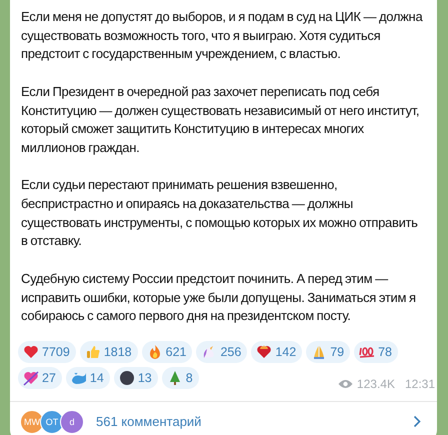 The width and height of the screenshot is (448, 435). What do you see at coordinates (328, 351) in the screenshot?
I see `reaction-chip: 79` at bounding box center [328, 351].